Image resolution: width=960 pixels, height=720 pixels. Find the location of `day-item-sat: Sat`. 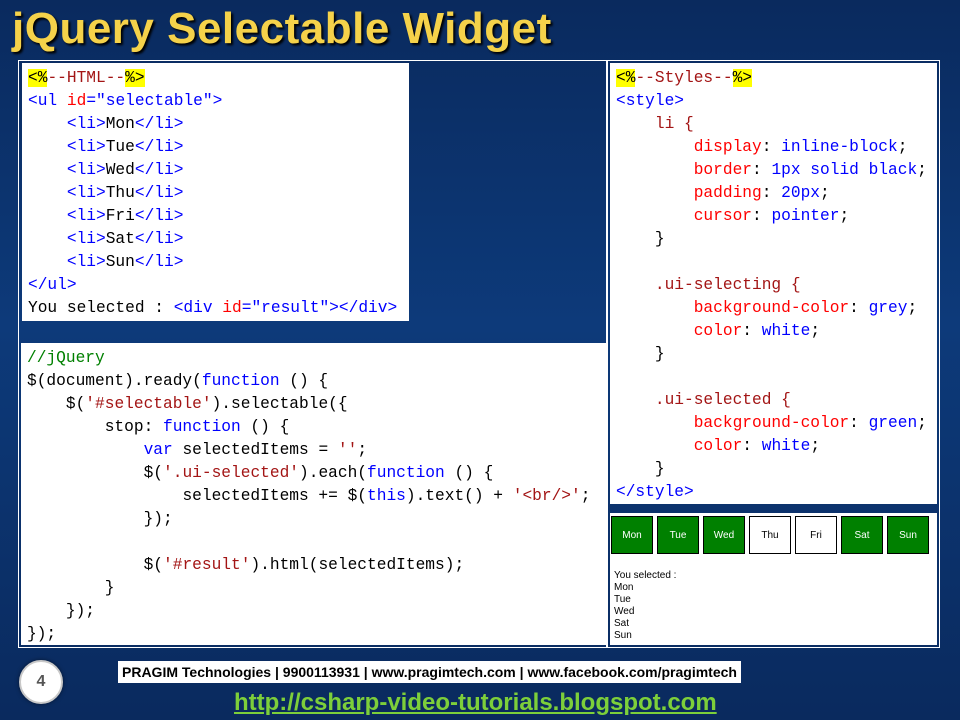

day-item-sat: Sat is located at coordinates (862, 535).